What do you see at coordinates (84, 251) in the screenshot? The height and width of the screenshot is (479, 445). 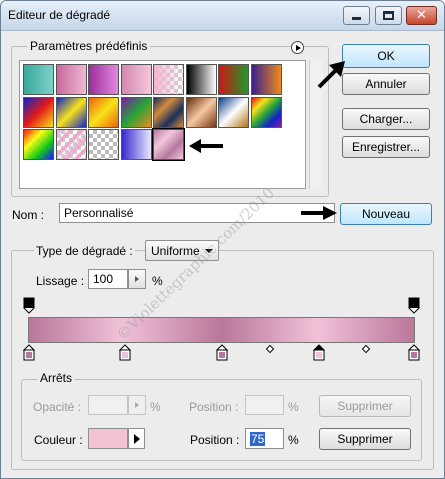 I see `gradient-type-label: Type de dégradé :` at bounding box center [84, 251].